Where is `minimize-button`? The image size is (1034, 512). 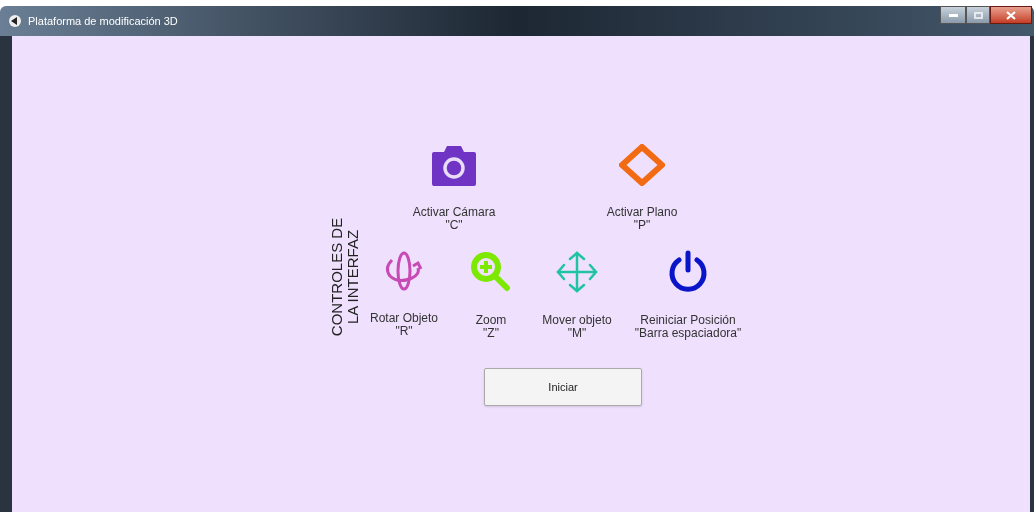 minimize-button is located at coordinates (953, 15).